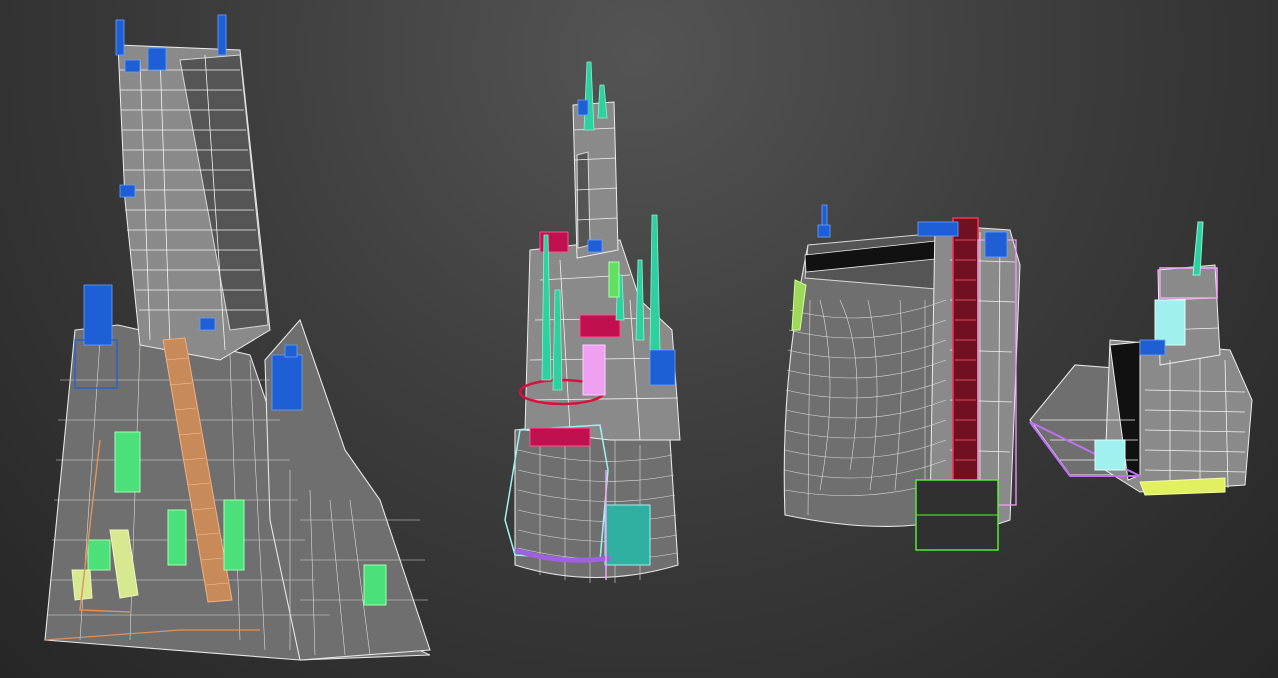 The image size is (1278, 678). Describe the element at coordinates (589, 96) in the screenshot. I see `tower-b-spike-top` at that location.